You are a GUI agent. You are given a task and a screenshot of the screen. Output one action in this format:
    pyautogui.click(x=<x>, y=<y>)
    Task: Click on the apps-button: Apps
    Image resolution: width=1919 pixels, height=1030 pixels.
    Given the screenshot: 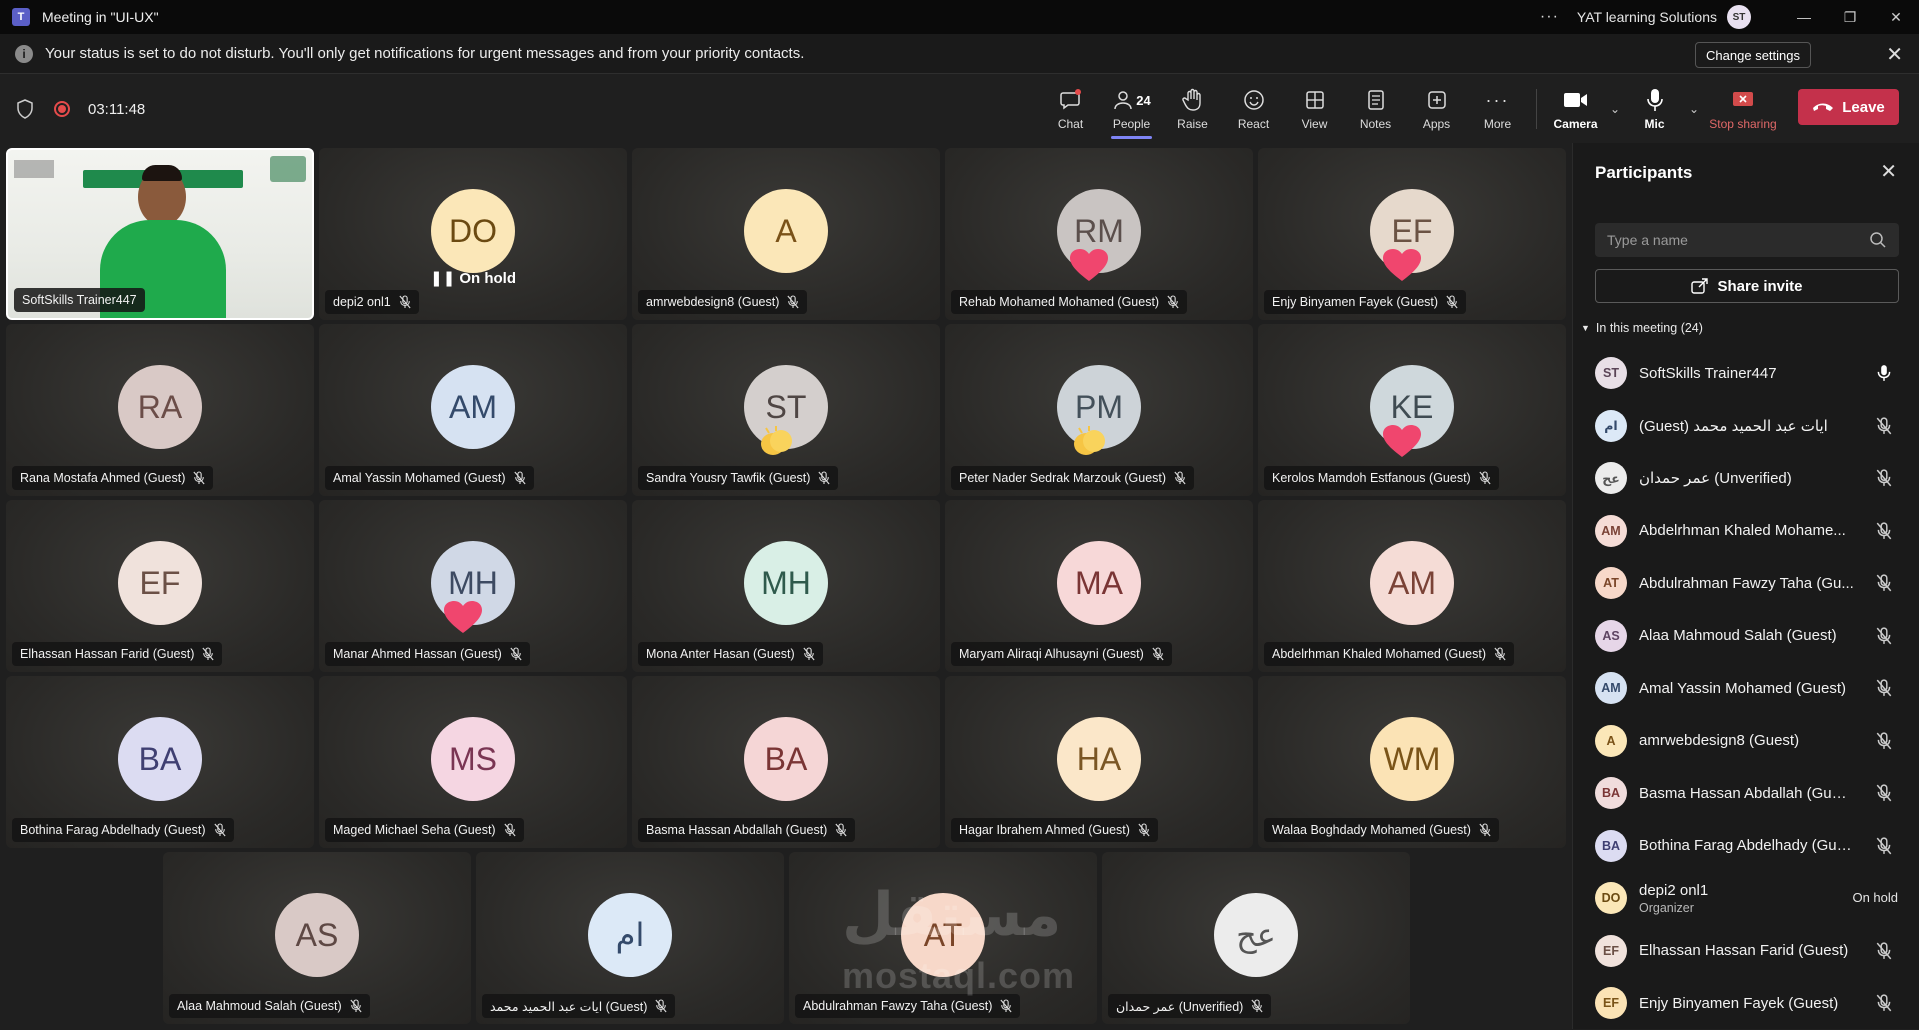 What is the action you would take?
    pyautogui.click(x=1436, y=109)
    